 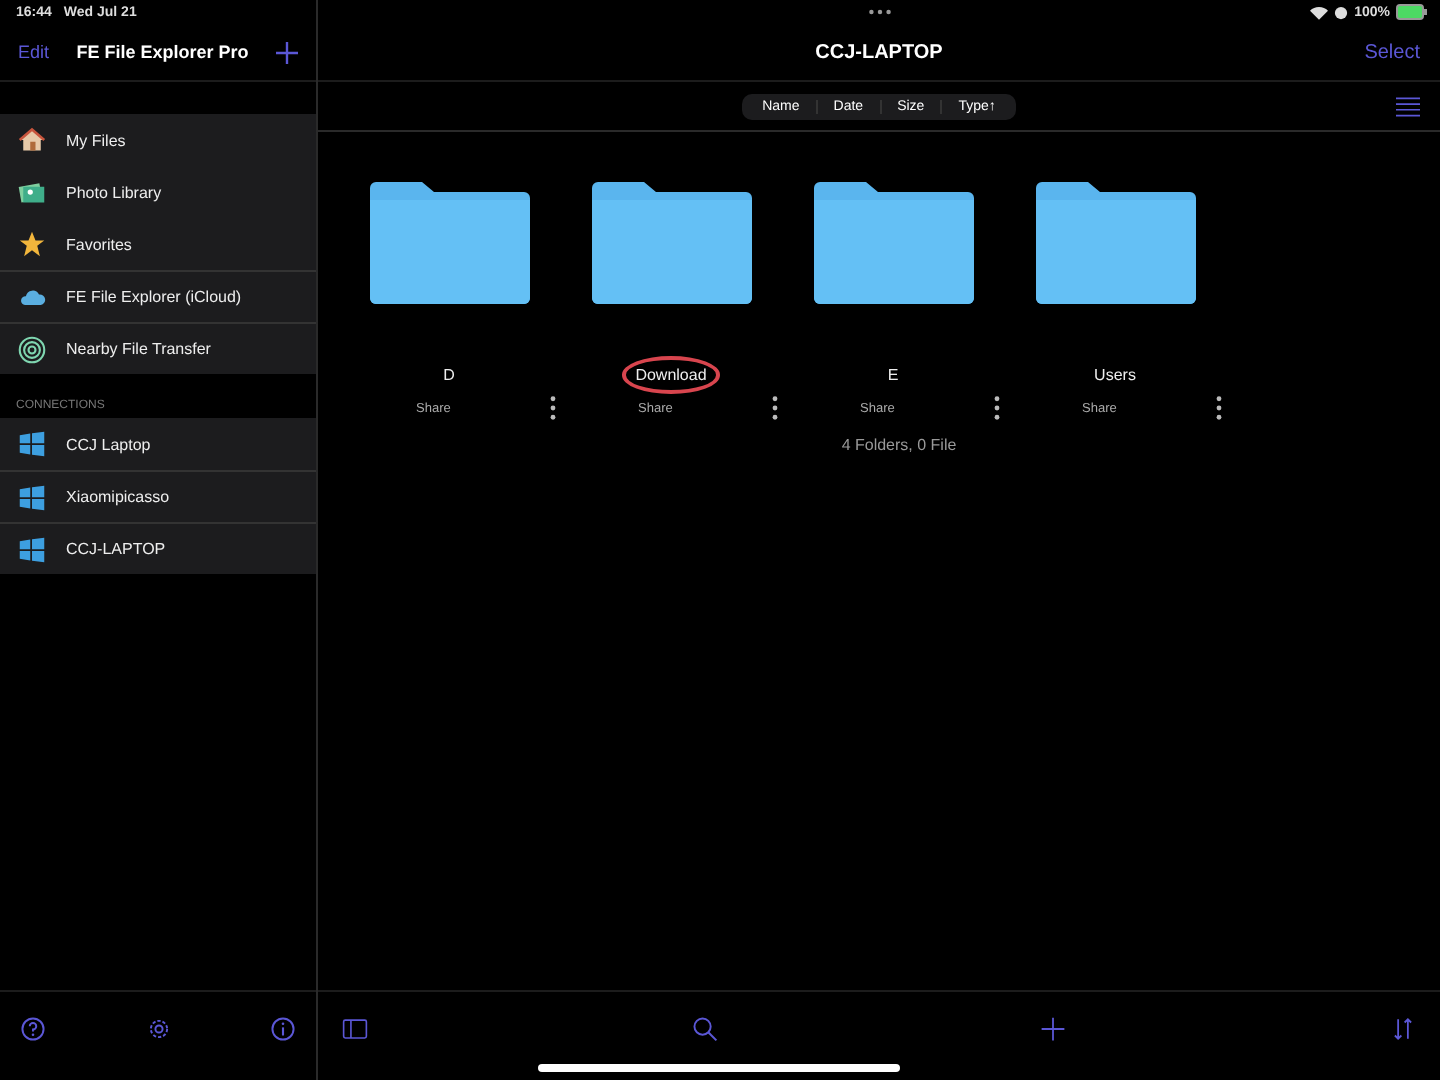 I want to click on house-icon, so click(x=32, y=140).